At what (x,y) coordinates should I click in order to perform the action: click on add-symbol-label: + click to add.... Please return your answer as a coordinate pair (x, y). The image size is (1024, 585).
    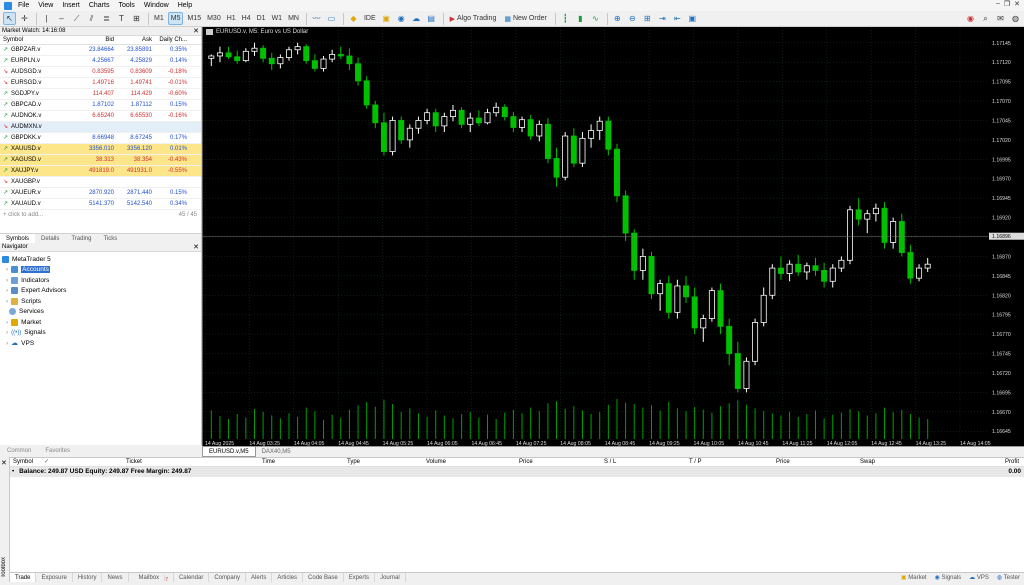
    Looking at the image, I should click on (23, 215).